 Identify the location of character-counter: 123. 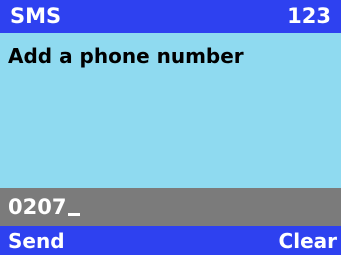
(309, 16).